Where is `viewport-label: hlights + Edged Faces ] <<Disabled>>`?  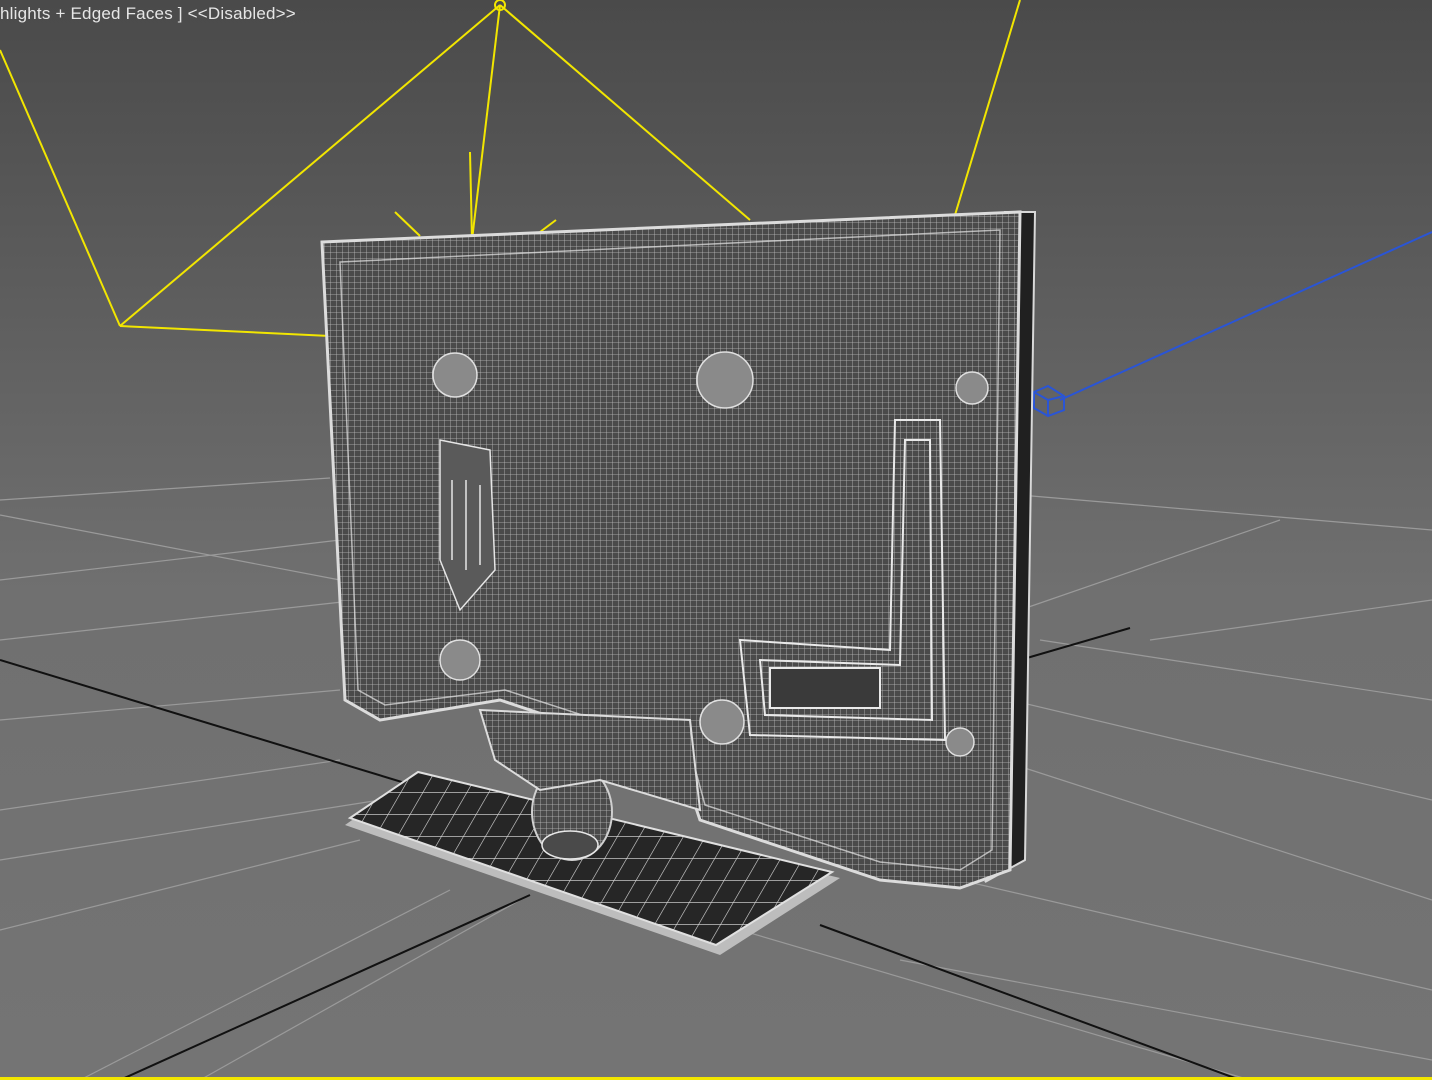
viewport-label: hlights + Edged Faces ] <<Disabled>> is located at coordinates (148, 14).